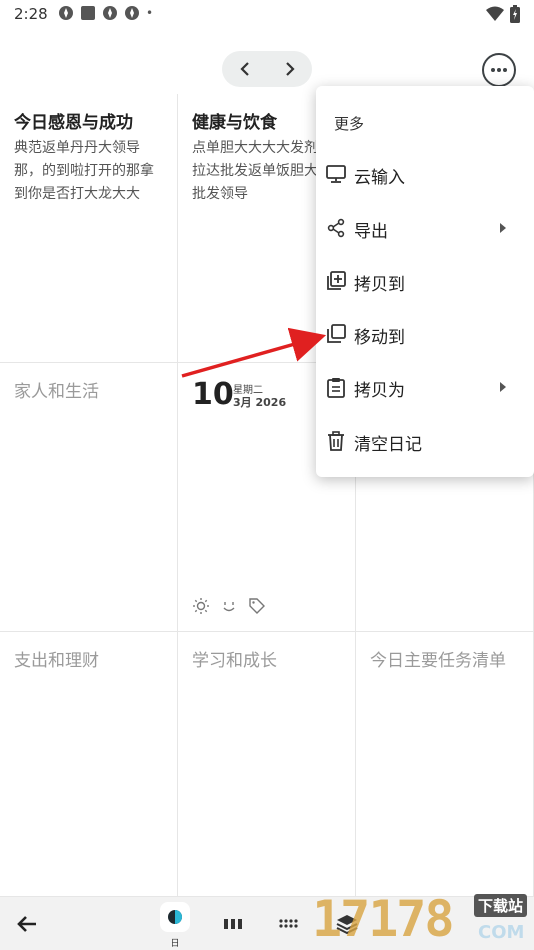 The image size is (534, 950). I want to click on menu-item-move-to: 移动到, so click(425, 335).